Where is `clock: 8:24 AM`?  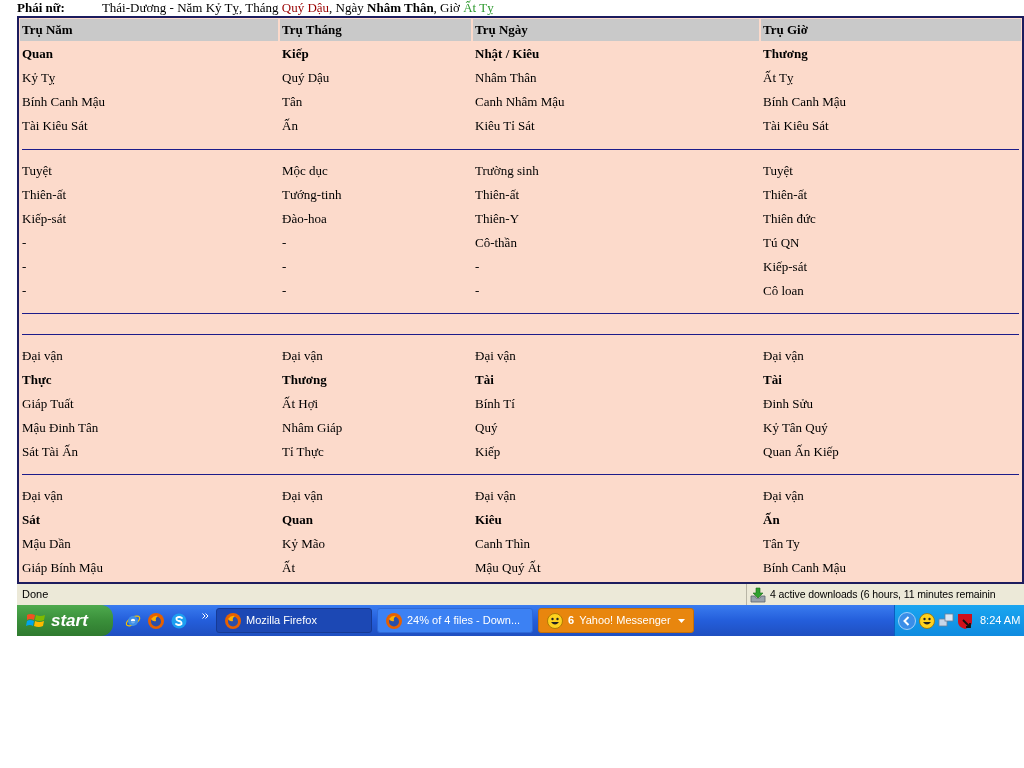 clock: 8:24 AM is located at coordinates (1000, 620).